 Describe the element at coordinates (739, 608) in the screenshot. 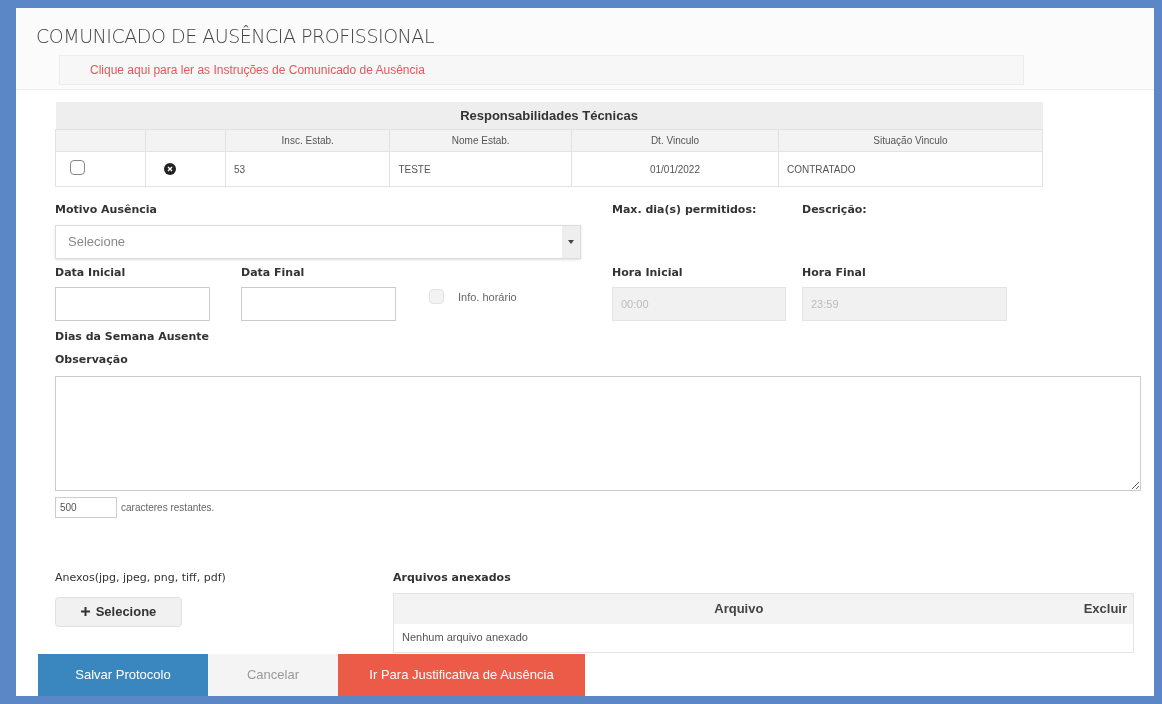

I see `column-header: Arquivo` at that location.